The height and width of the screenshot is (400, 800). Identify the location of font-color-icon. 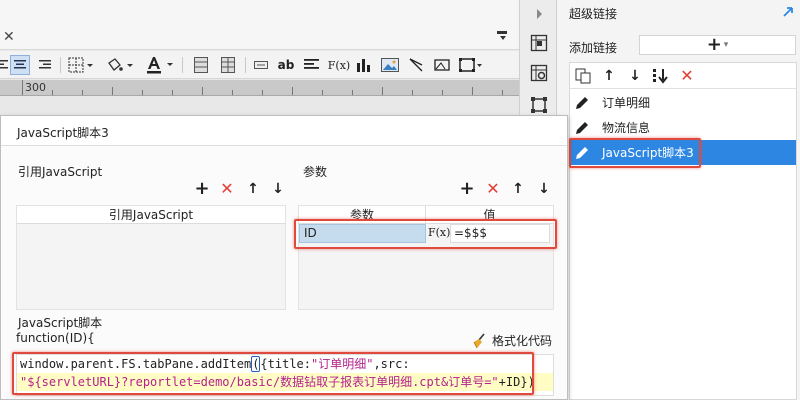
(160, 65).